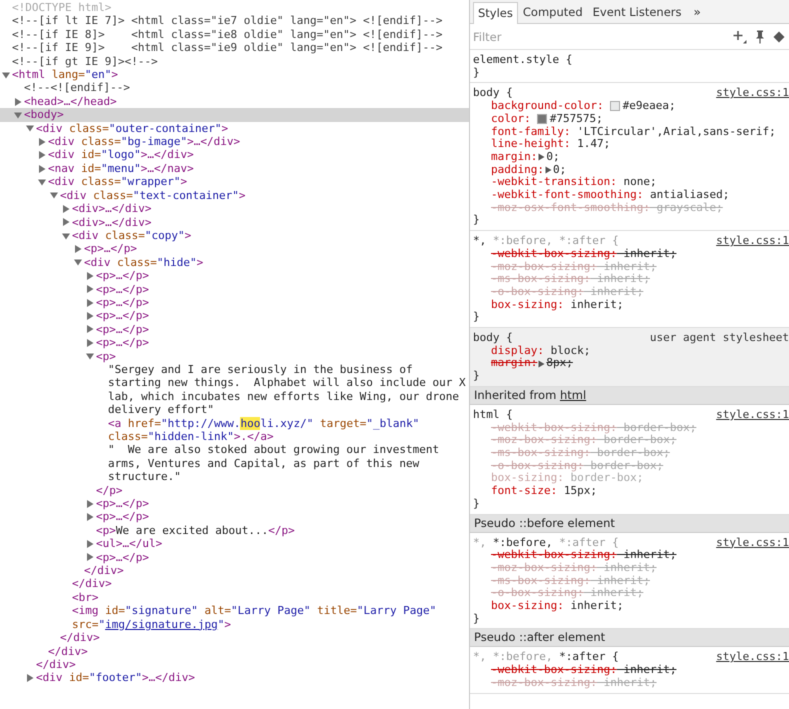 This screenshot has height=709, width=789. Describe the element at coordinates (697, 12) in the screenshot. I see `more-tabs-button: »` at that location.